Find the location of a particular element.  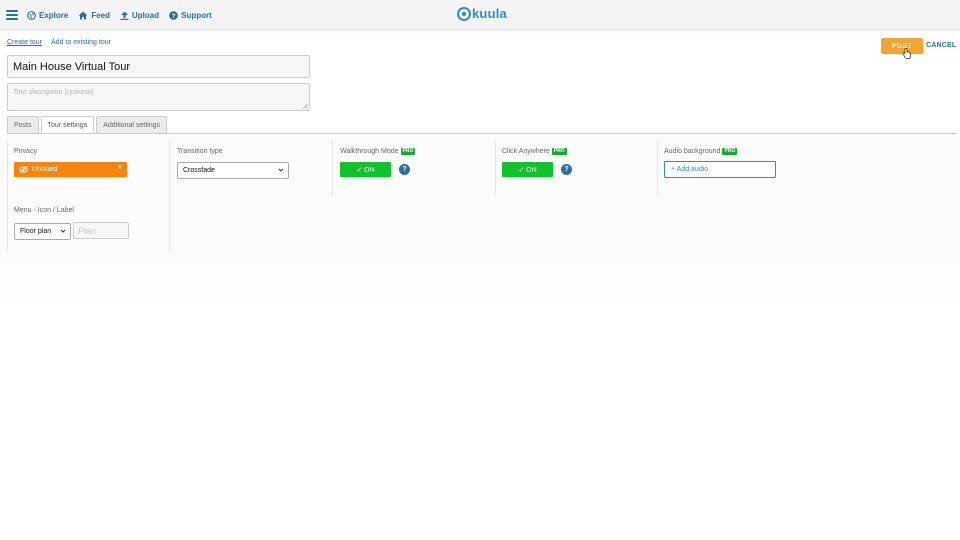

nav-feed: Feed is located at coordinates (94, 15).